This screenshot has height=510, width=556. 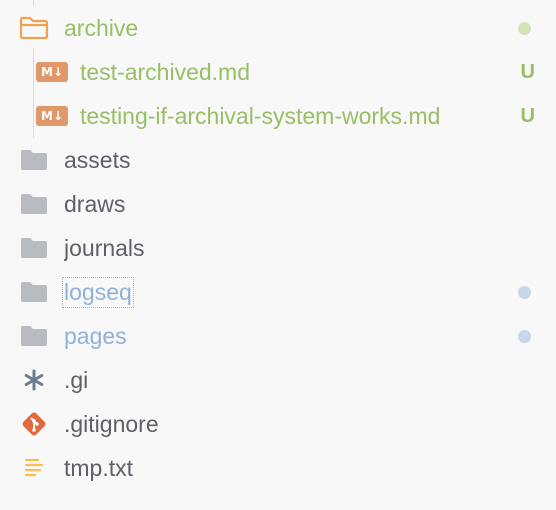 I want to click on tree-item-label: assets, so click(x=97, y=159).